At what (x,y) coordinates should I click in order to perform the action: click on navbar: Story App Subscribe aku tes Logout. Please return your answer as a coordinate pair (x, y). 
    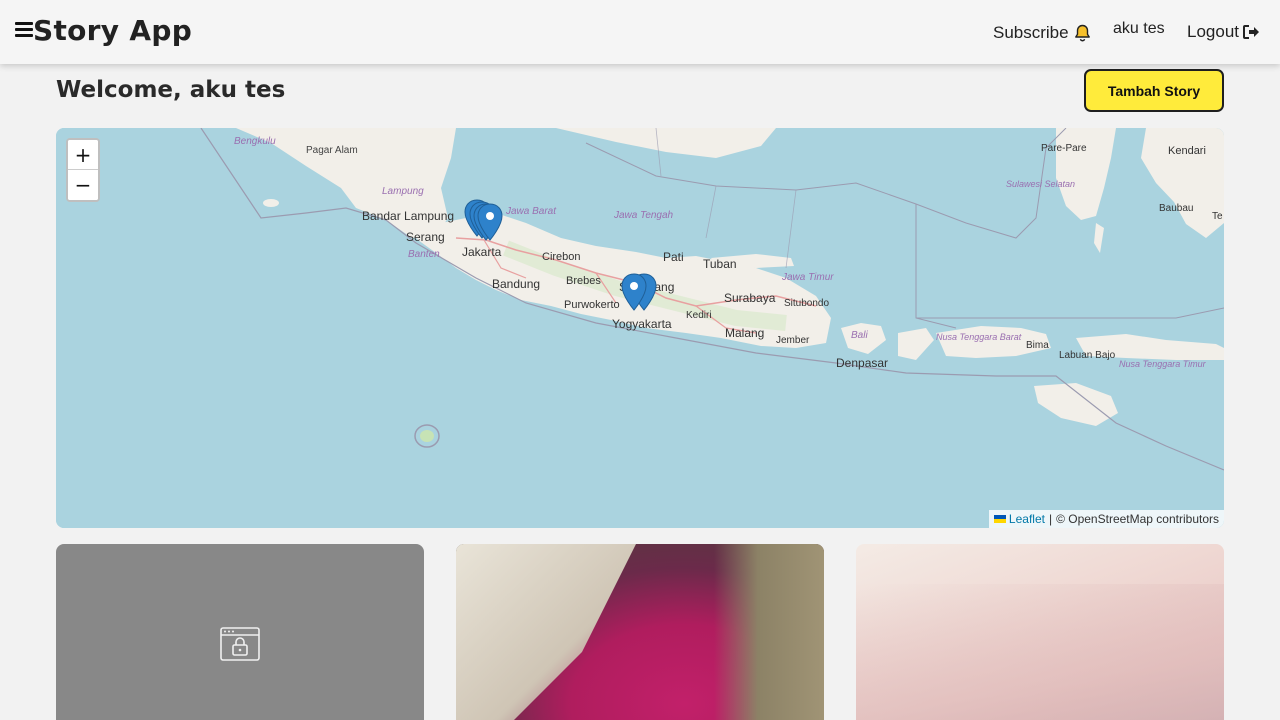
    Looking at the image, I should click on (640, 32).